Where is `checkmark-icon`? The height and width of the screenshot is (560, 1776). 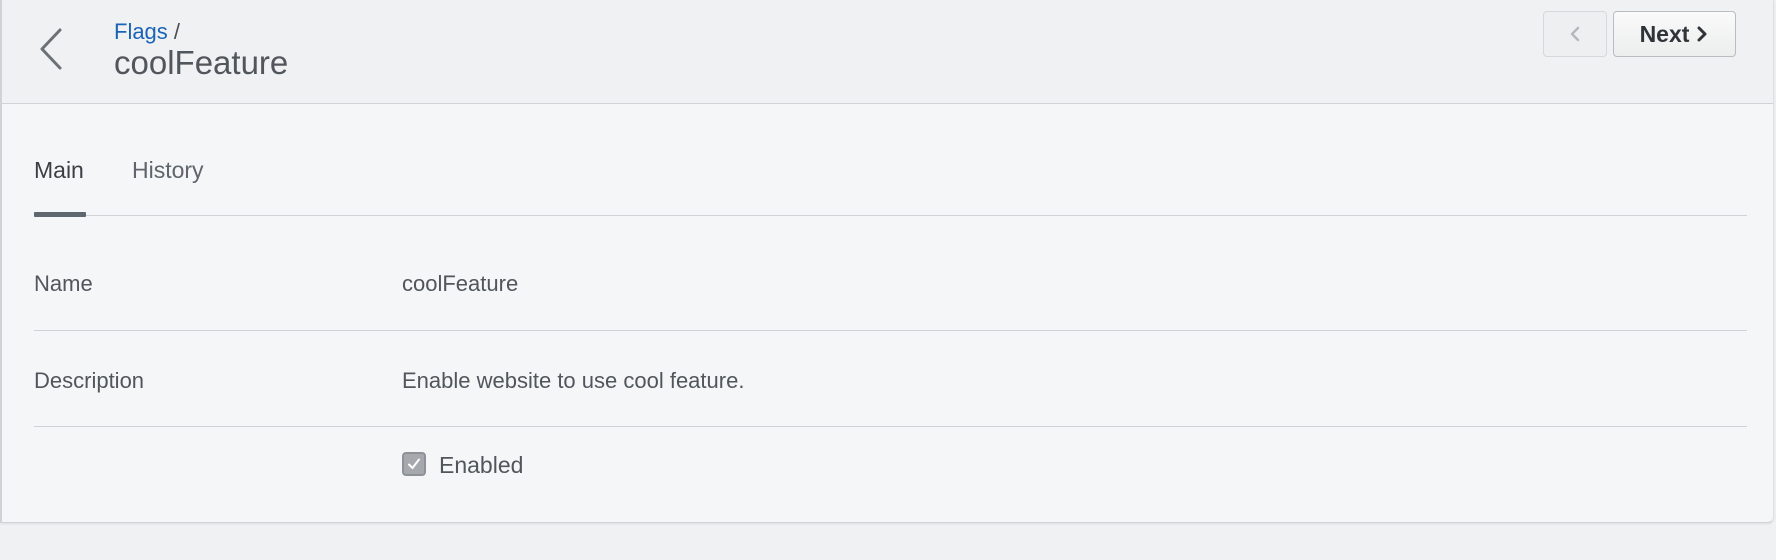
checkmark-icon is located at coordinates (414, 463).